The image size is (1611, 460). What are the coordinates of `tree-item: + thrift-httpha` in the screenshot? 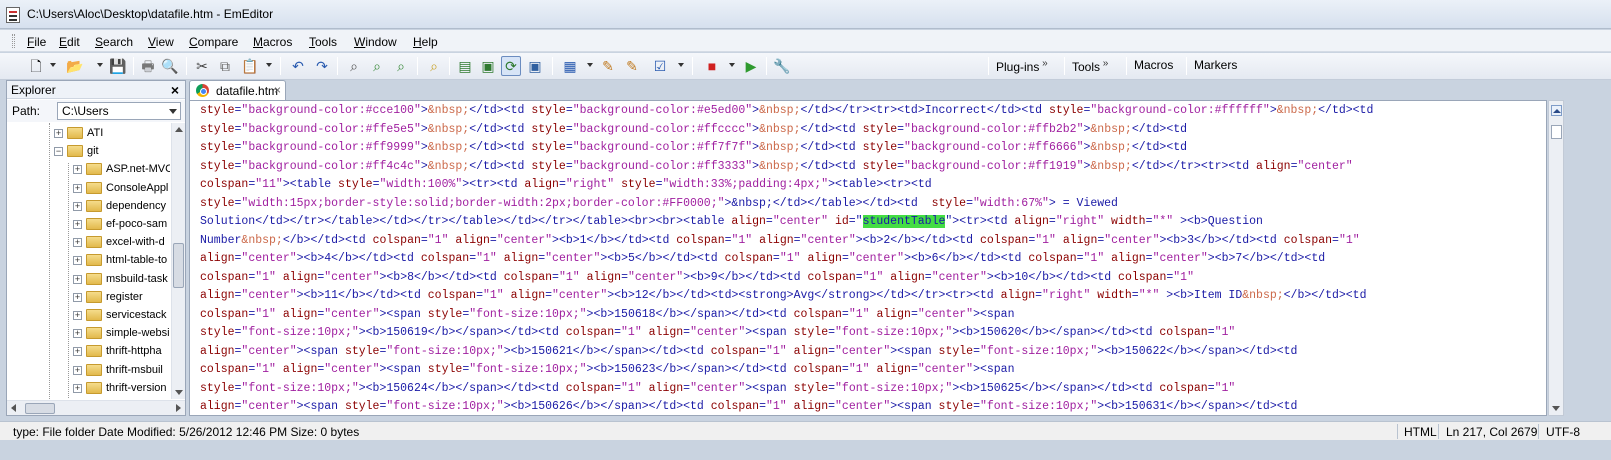 It's located at (88, 352).